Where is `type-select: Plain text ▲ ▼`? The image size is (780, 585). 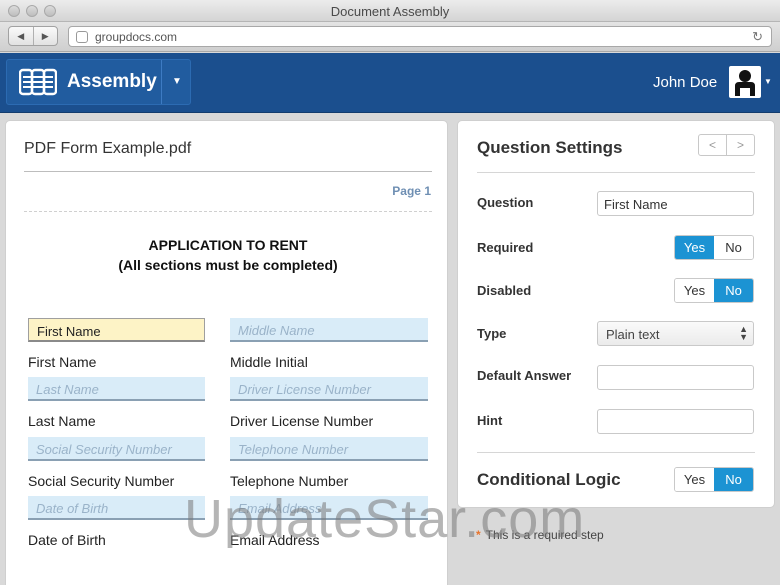
type-select: Plain text ▲ ▼ is located at coordinates (675, 333).